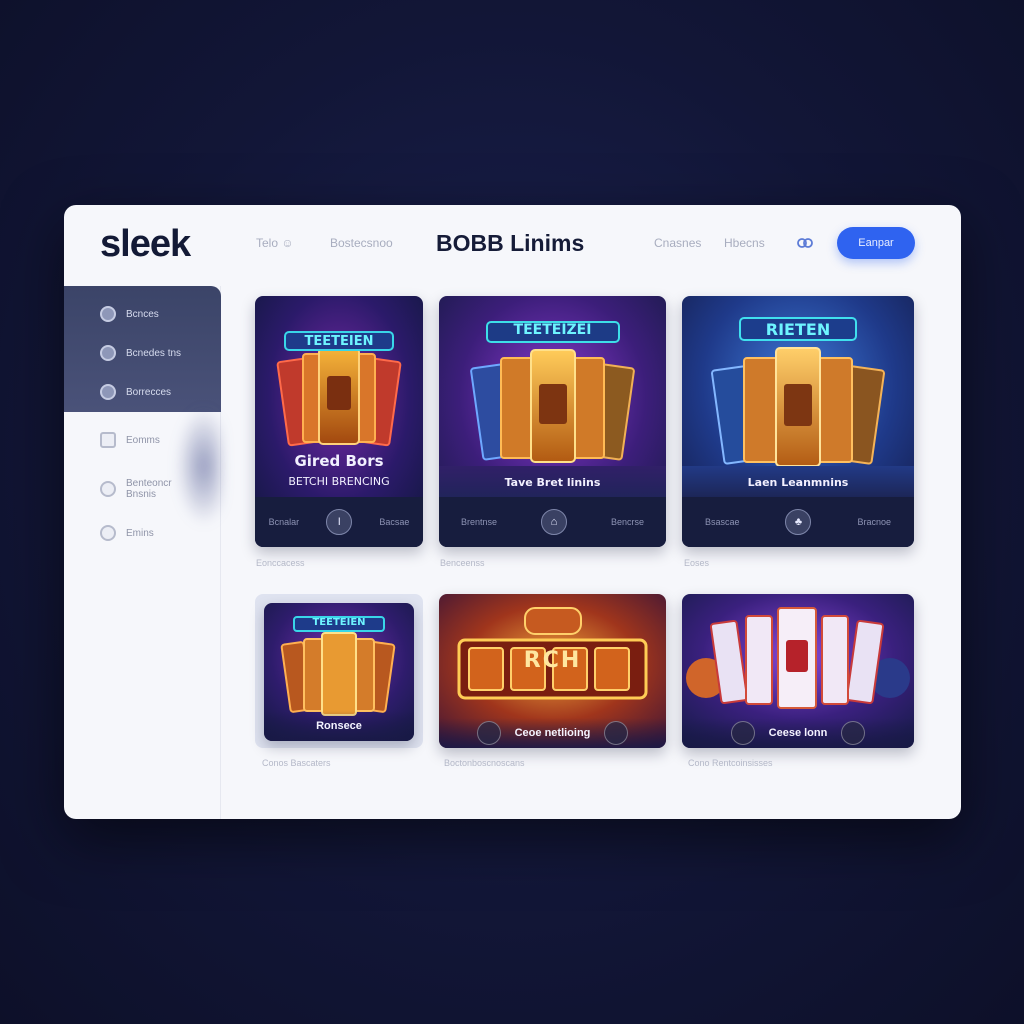  Describe the element at coordinates (697, 563) in the screenshot. I see `card-caption: Eoses` at that location.